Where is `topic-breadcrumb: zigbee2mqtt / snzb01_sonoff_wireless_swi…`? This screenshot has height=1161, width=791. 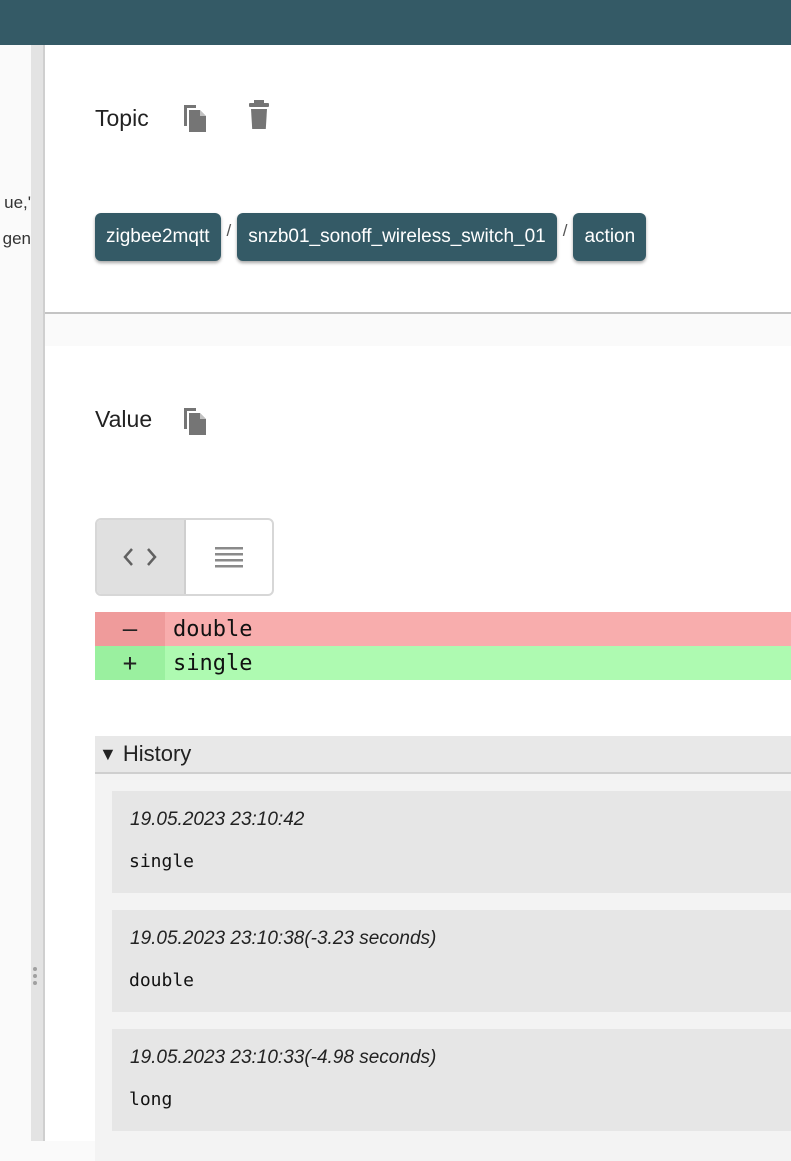 topic-breadcrumb: zigbee2mqtt / snzb01_sonoff_wireless_swi… is located at coordinates (371, 237).